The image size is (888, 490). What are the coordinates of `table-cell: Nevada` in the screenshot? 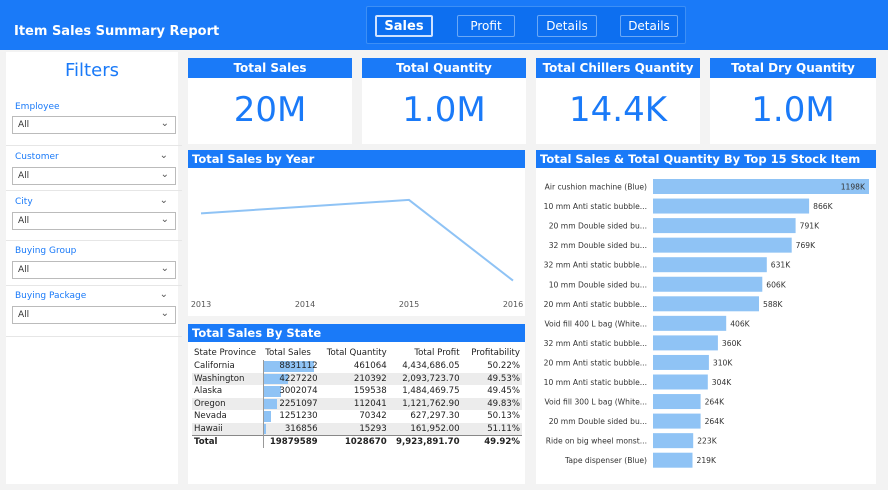 It's located at (210, 416).